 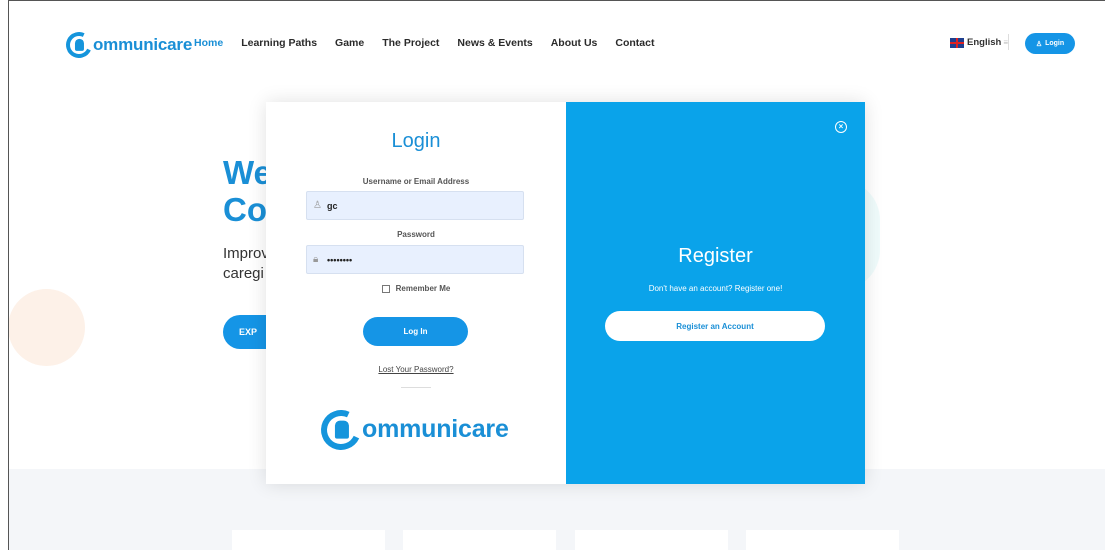 What do you see at coordinates (1055, 43) in the screenshot?
I see `header-login-label: Login` at bounding box center [1055, 43].